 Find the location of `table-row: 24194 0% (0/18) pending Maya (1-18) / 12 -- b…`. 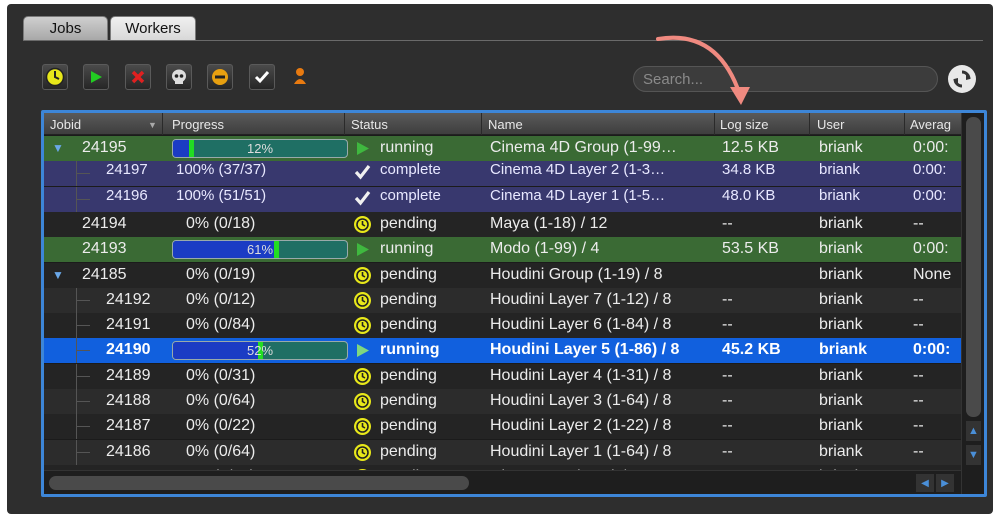

table-row: 24194 0% (0/18) pending Maya (1-18) / 12 -- b… is located at coordinates (503, 224).